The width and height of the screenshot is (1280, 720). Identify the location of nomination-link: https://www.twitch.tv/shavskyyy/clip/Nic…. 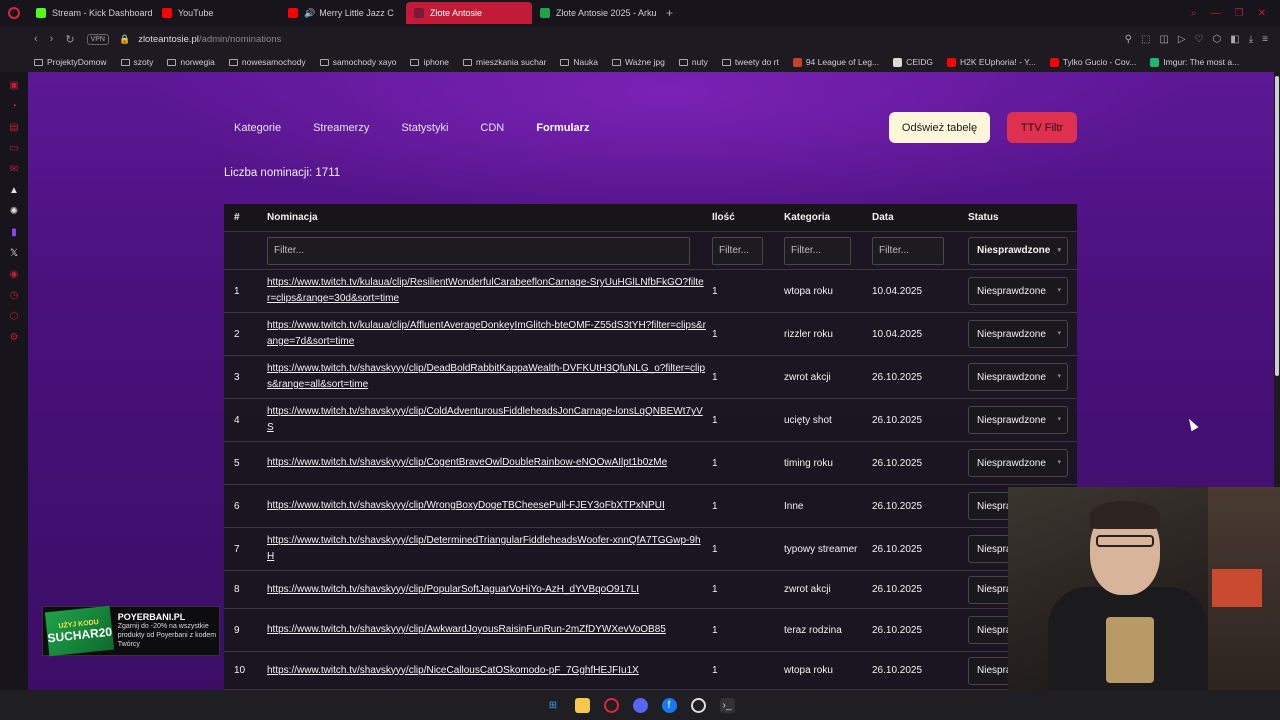
(486, 671).